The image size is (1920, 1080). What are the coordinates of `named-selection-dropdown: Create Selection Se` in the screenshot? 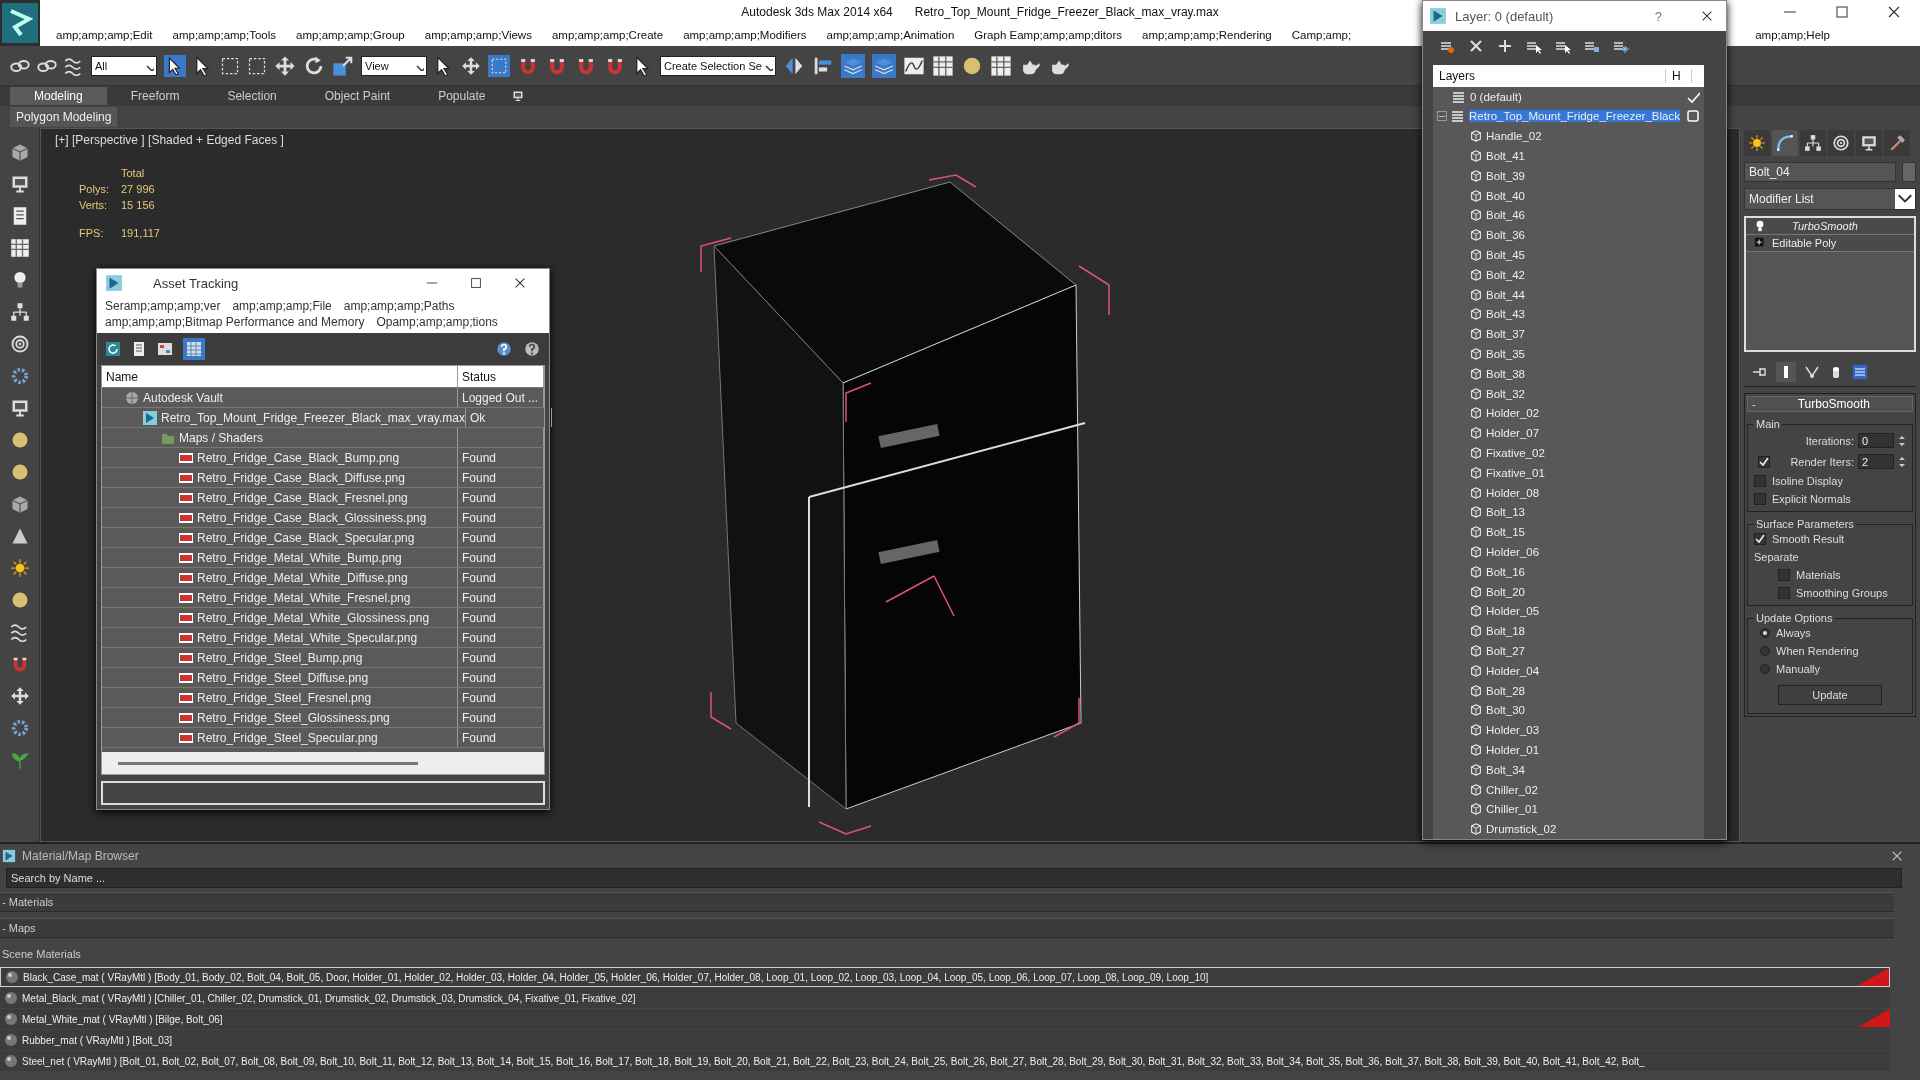 It's located at (718, 65).